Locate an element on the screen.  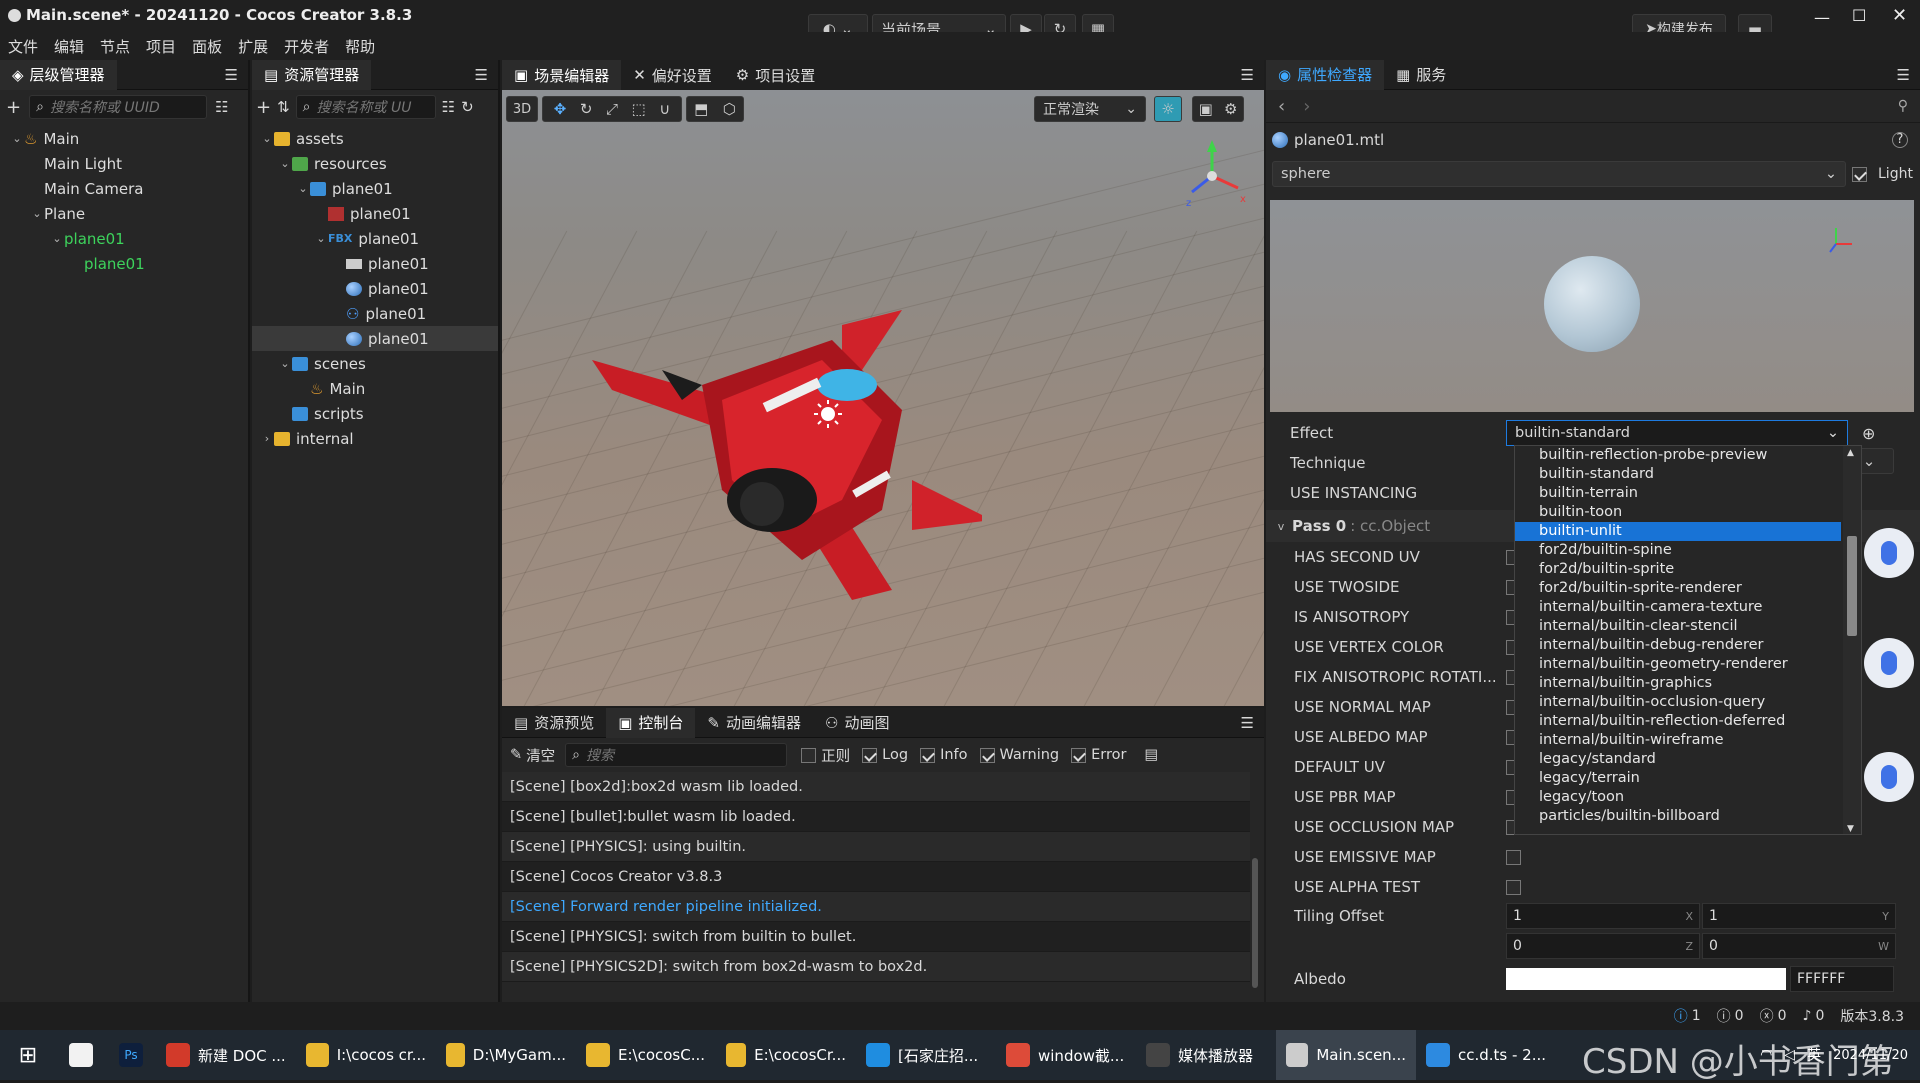
forward-icon: › is located at coordinates (1306, 106).